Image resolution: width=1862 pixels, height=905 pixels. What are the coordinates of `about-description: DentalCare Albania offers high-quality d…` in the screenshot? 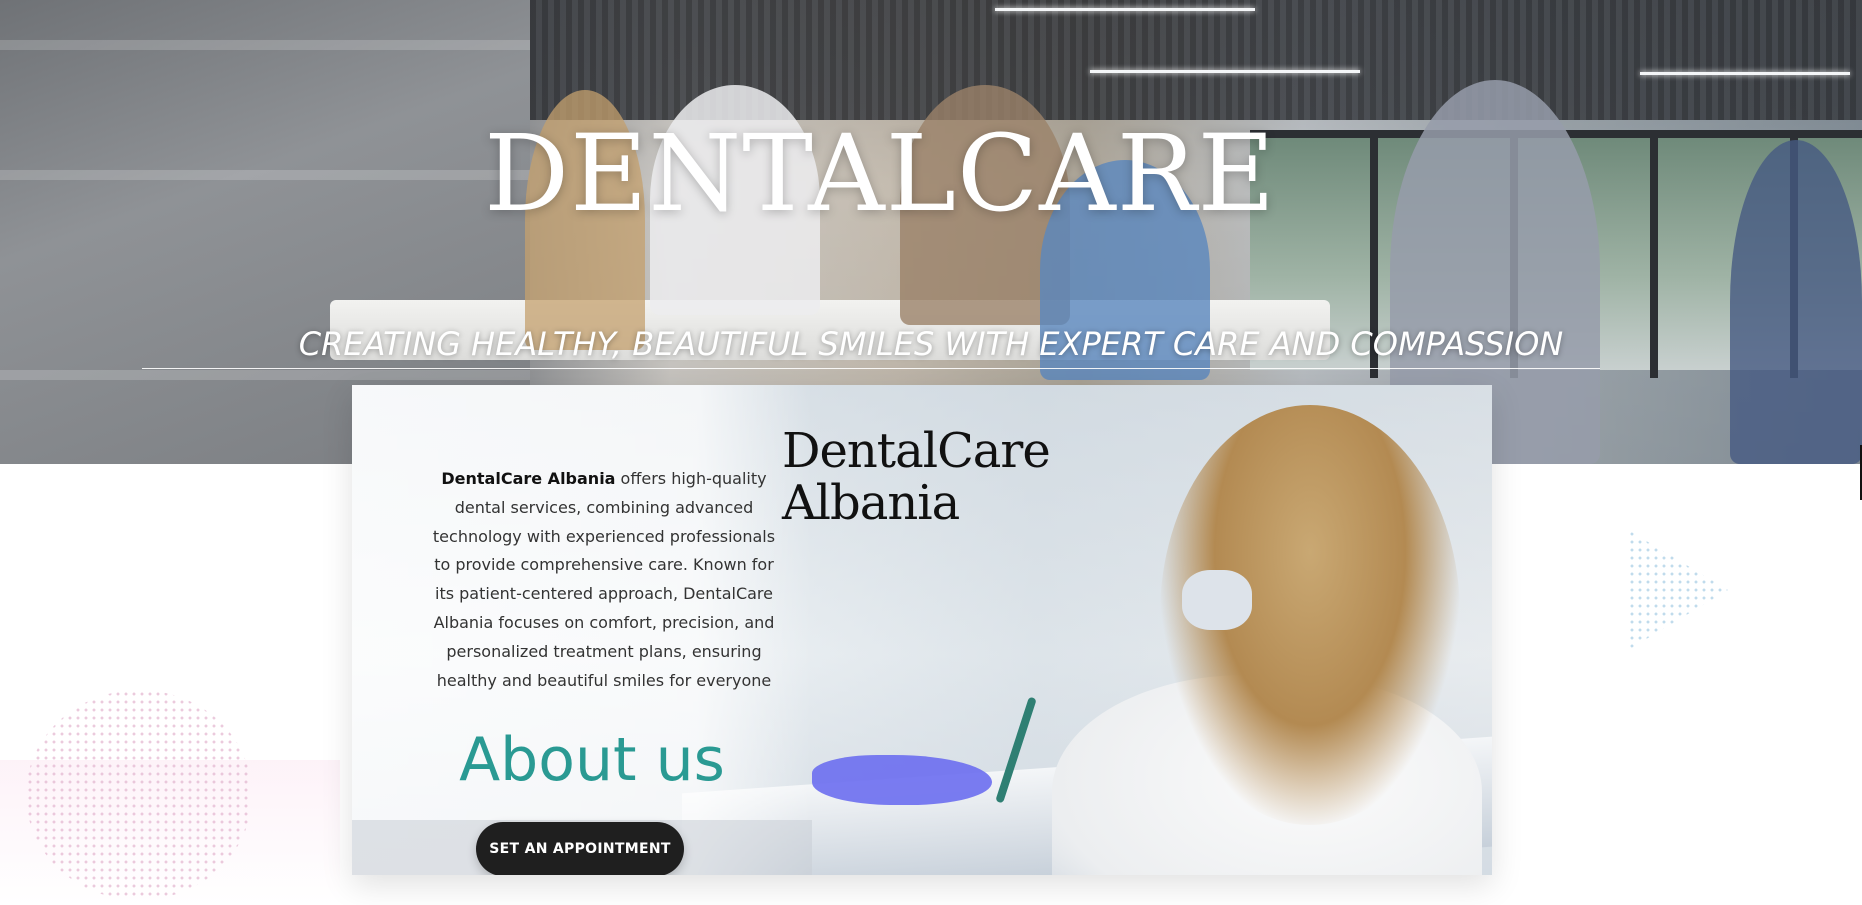 It's located at (604, 580).